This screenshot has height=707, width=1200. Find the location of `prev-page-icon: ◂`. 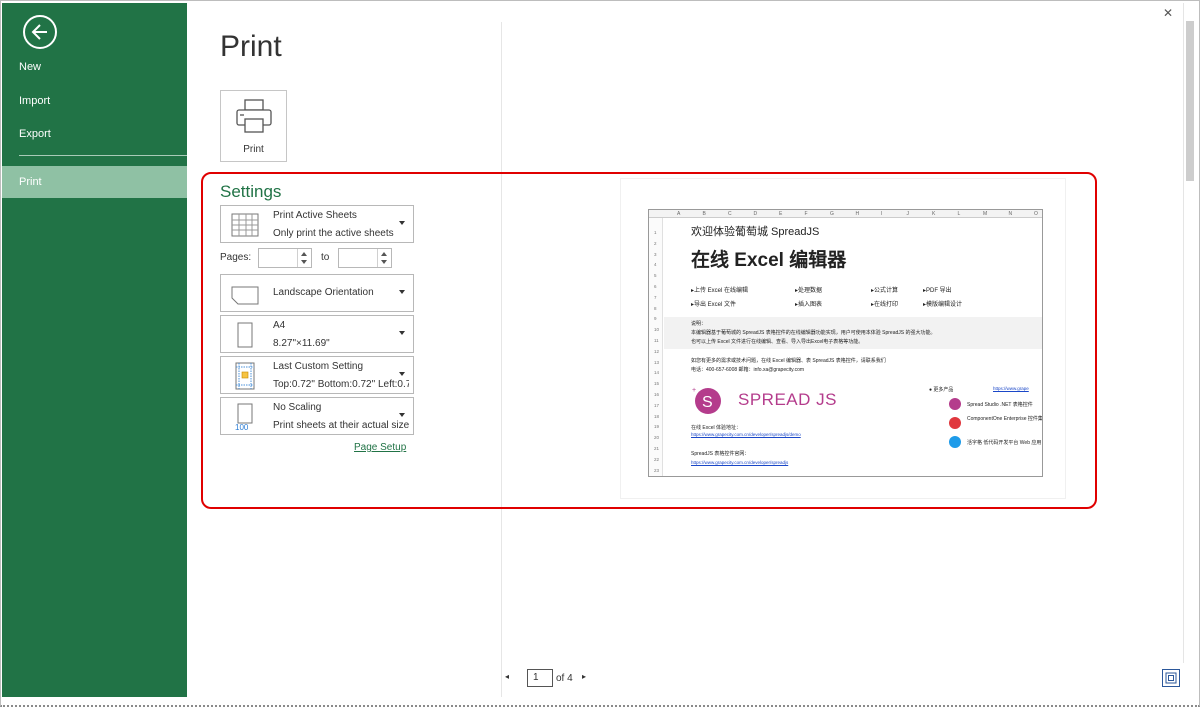

prev-page-icon: ◂ is located at coordinates (507, 676).